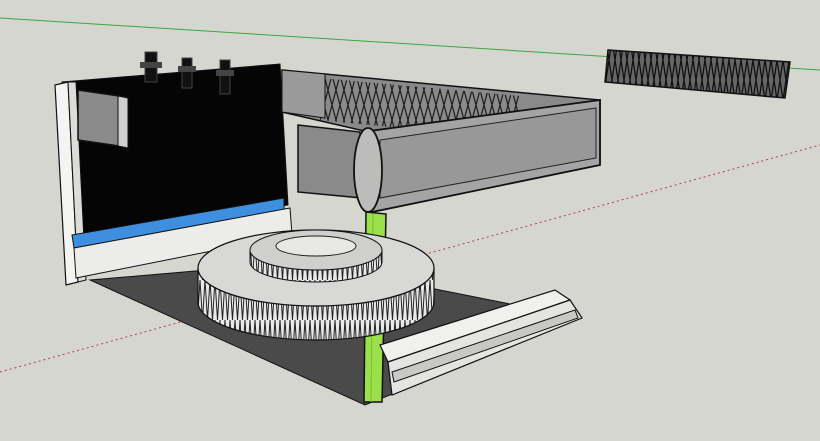 The width and height of the screenshot is (820, 441). I want to click on floating-duct-segment, so click(697, 74).